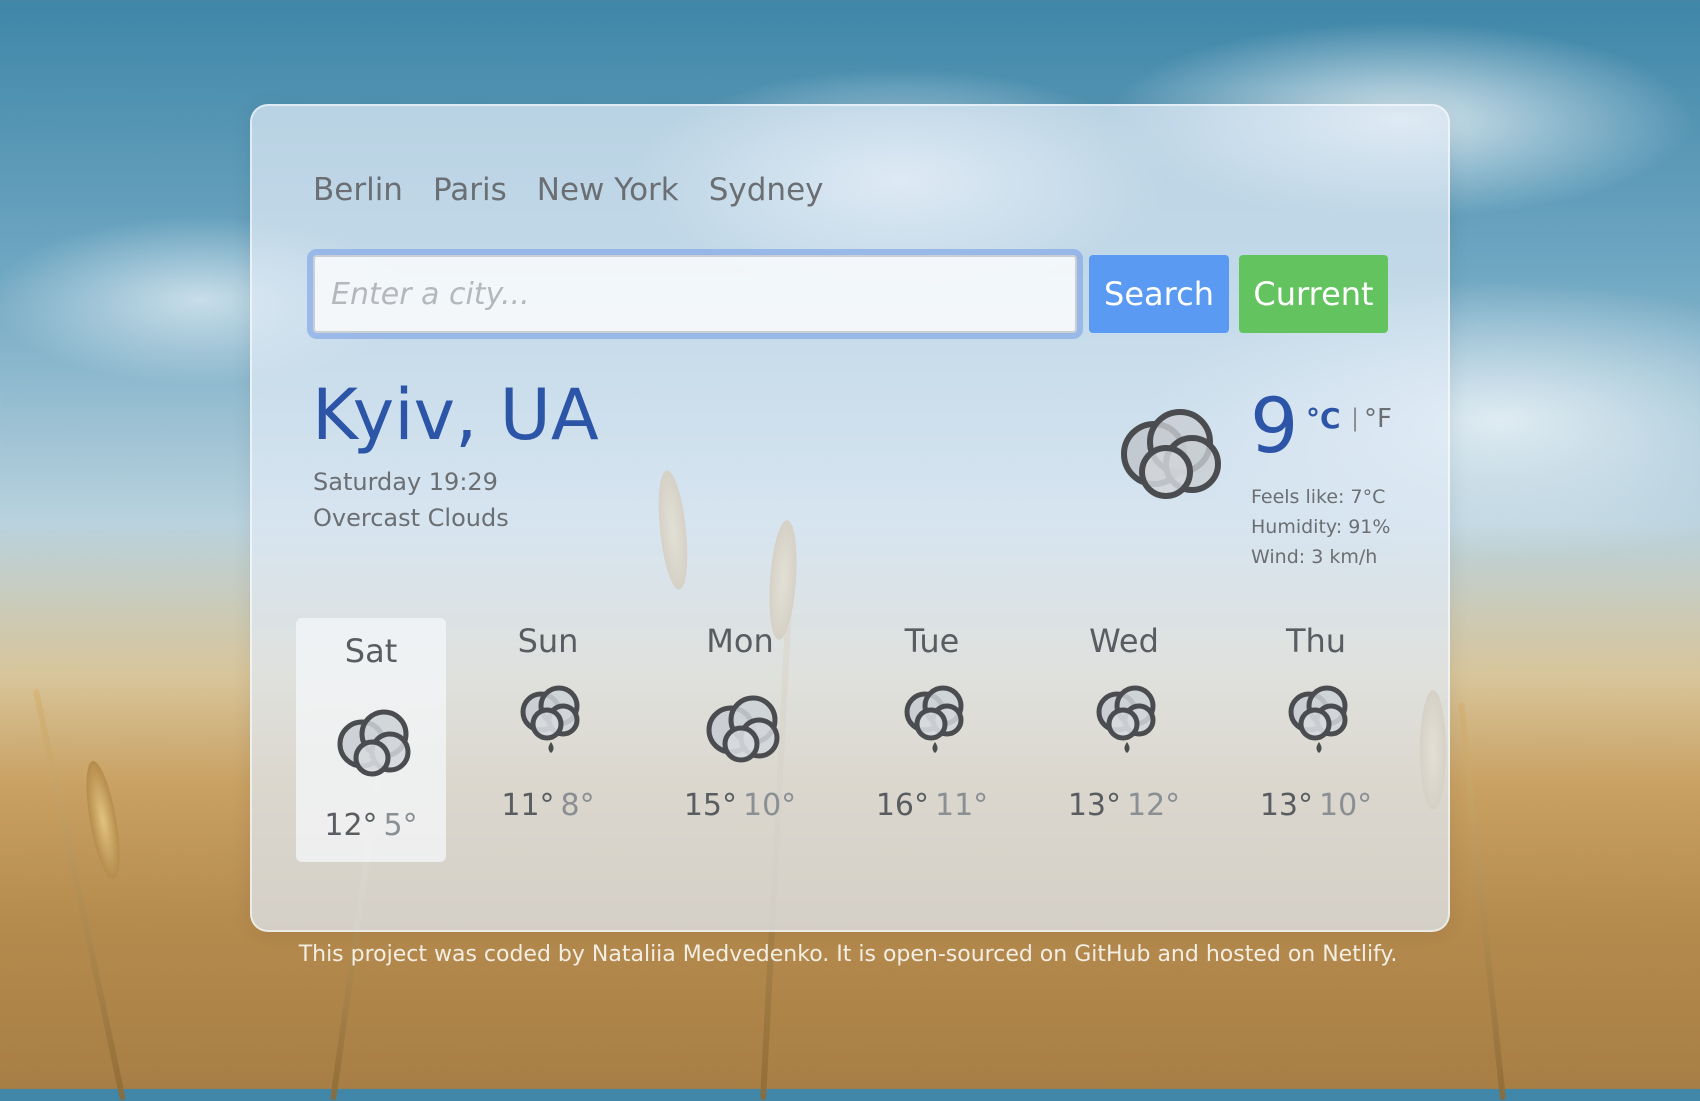 Image resolution: width=1700 pixels, height=1101 pixels. I want to click on overcast-cloud-icon, so click(1171, 454).